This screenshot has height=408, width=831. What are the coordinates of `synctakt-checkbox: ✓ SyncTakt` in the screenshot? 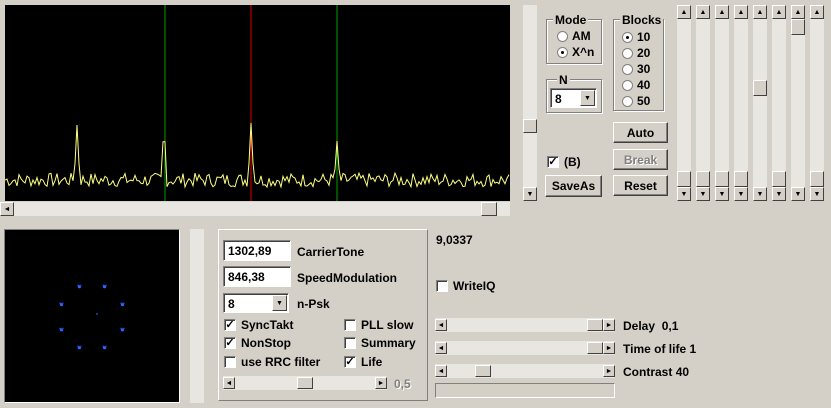 It's located at (258, 325).